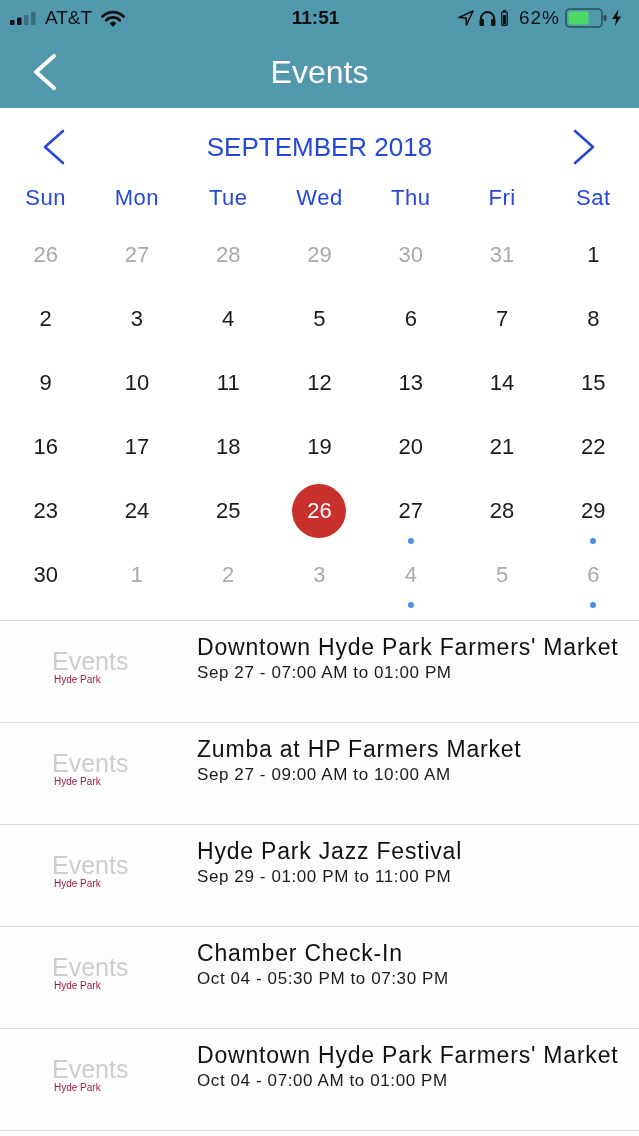  I want to click on weekday-label: Wed, so click(319, 198).